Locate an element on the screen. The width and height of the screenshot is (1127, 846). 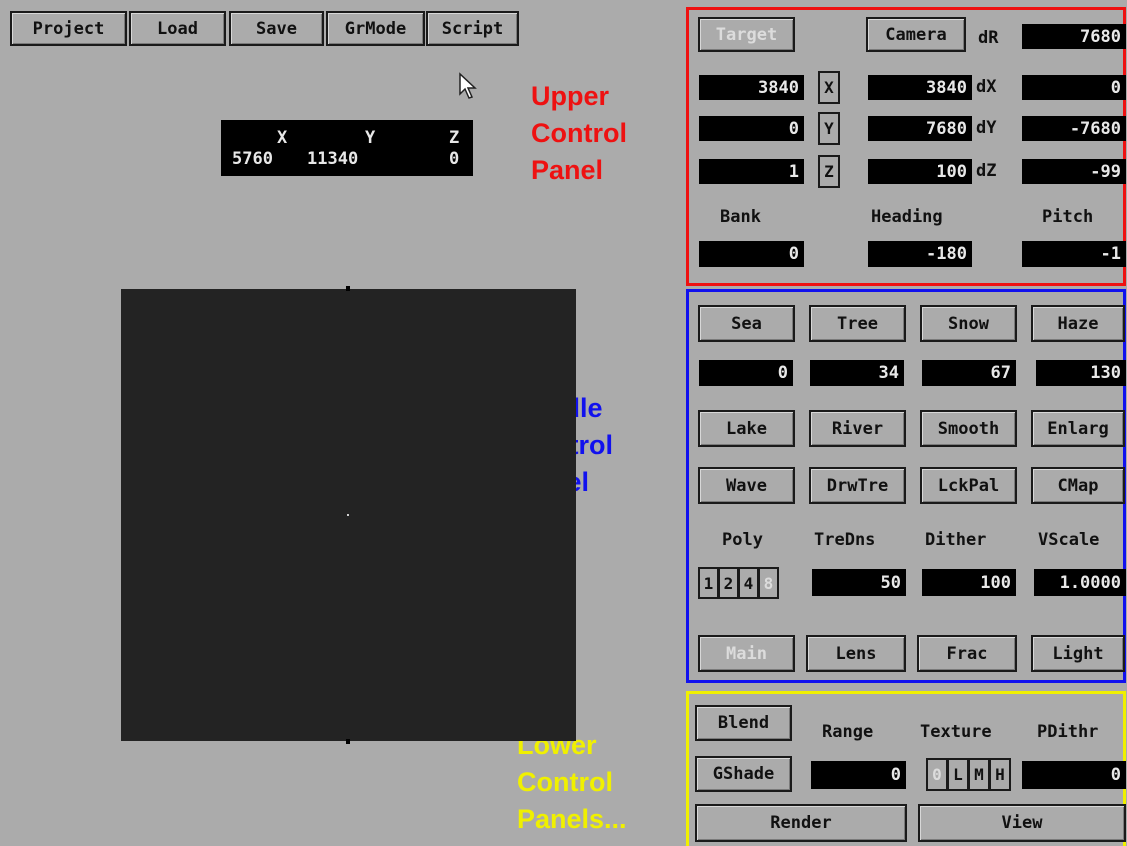
z-button: Z is located at coordinates (829, 171).